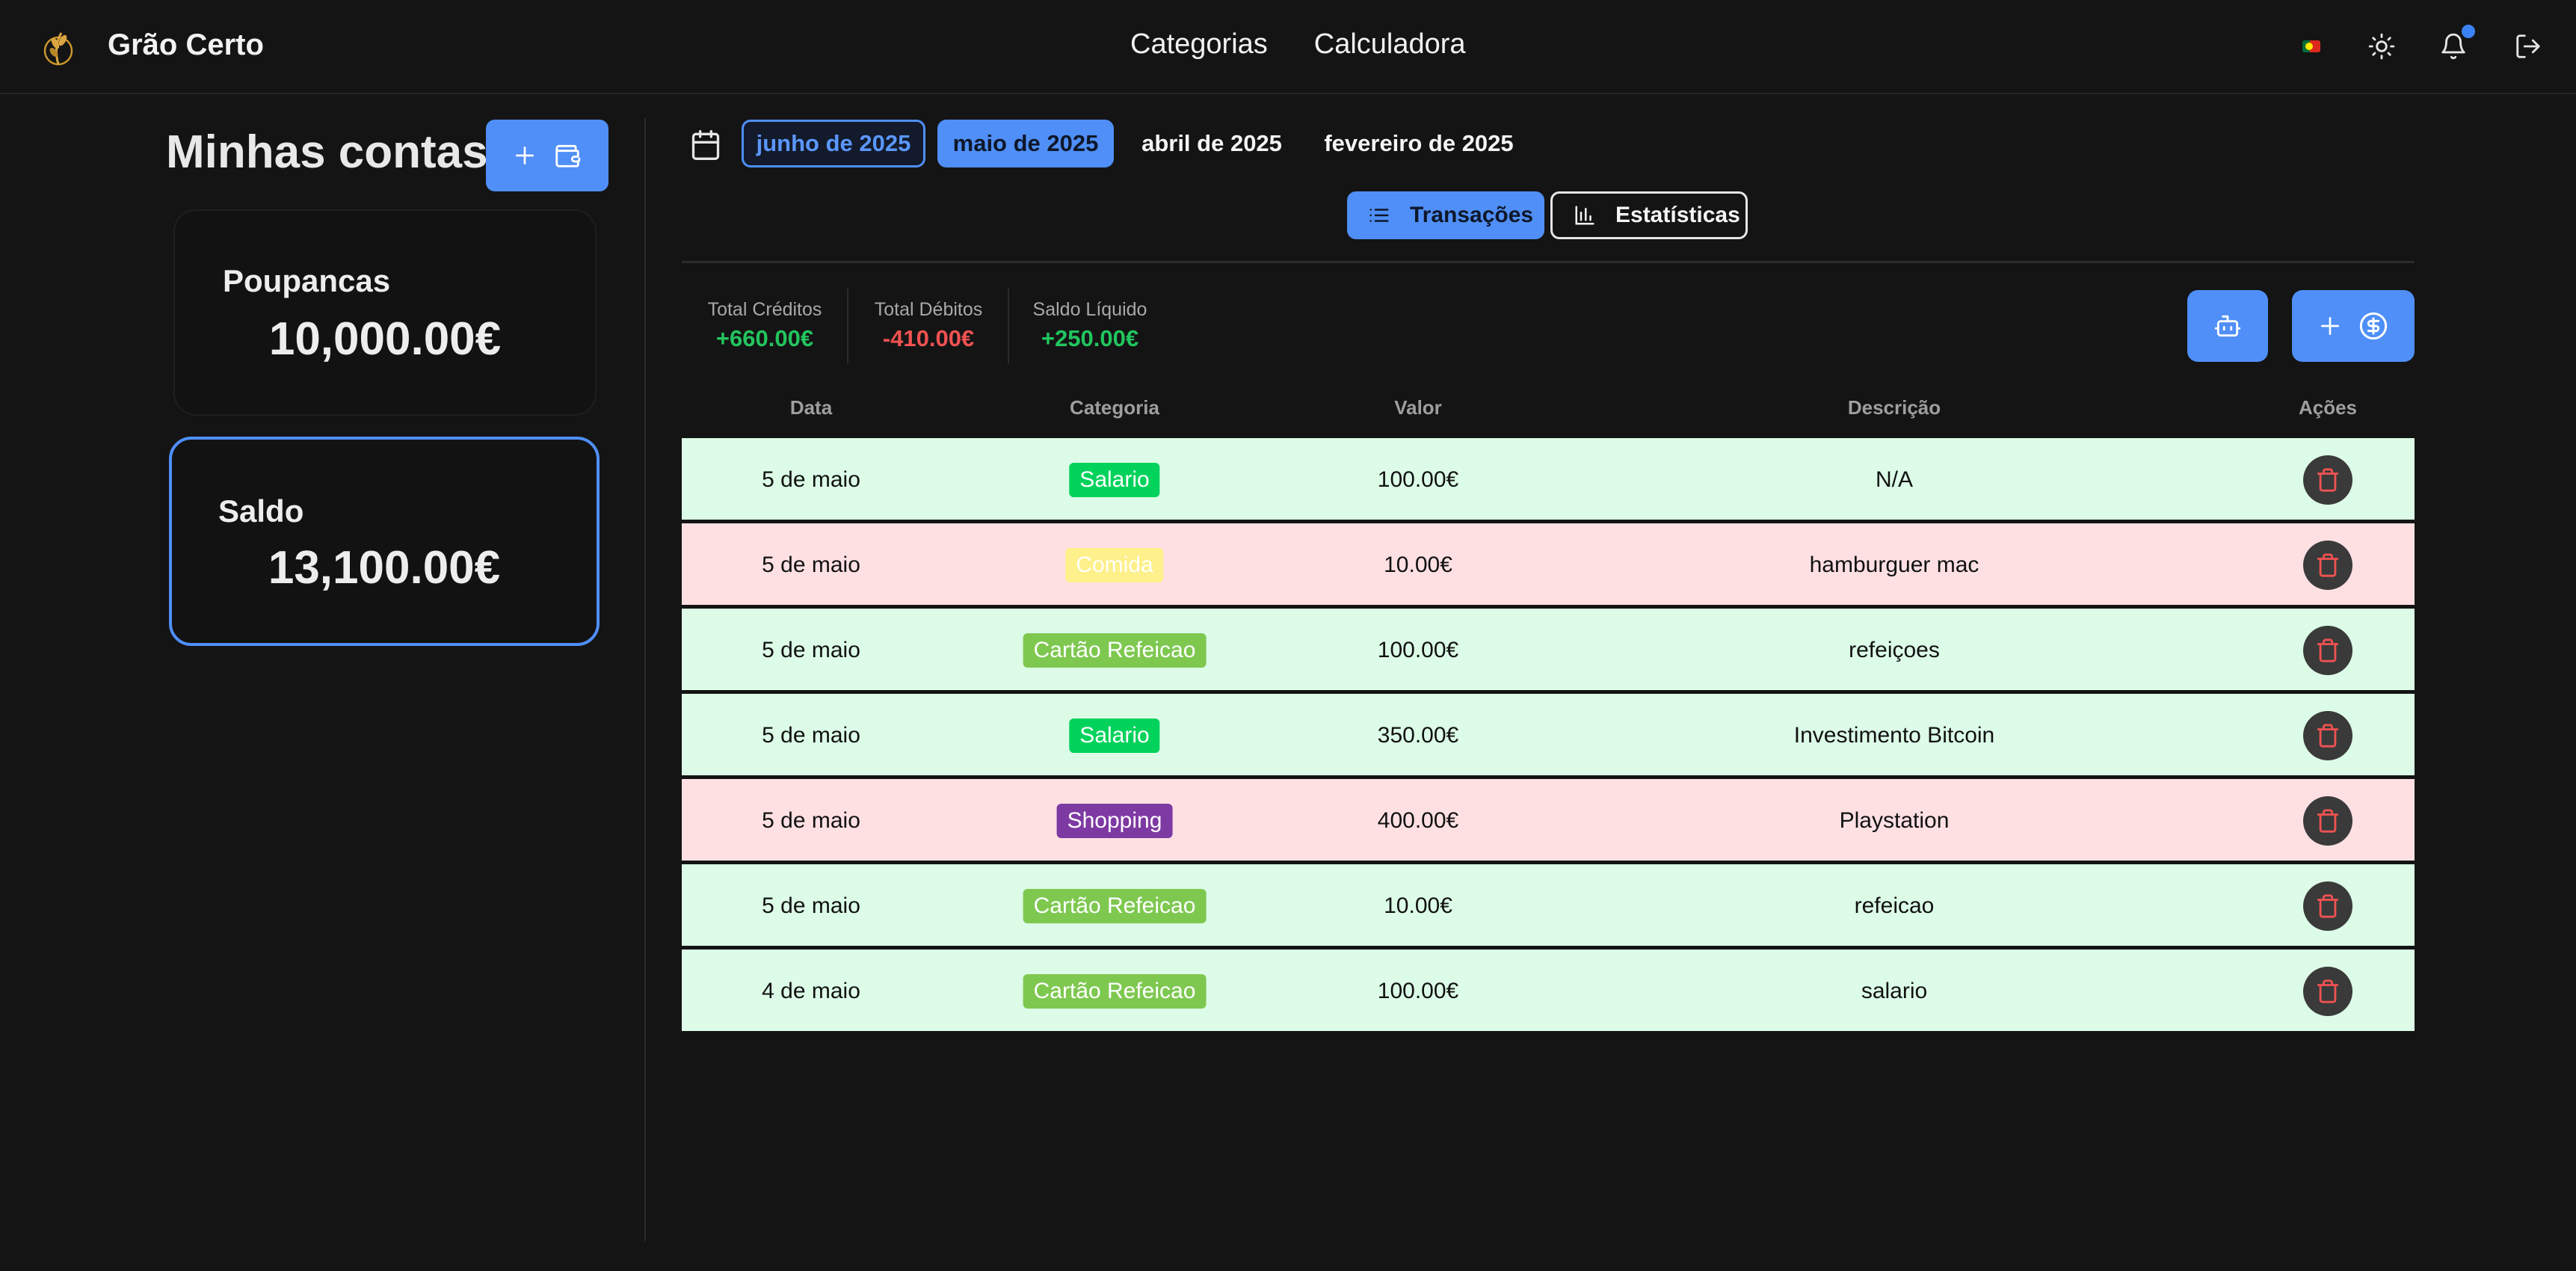  I want to click on cell-description: N/A, so click(1894, 480).